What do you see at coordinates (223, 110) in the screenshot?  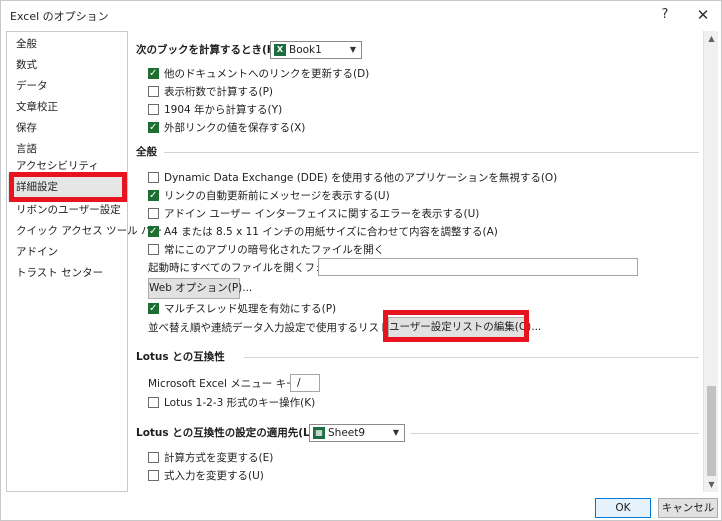 I see `checkbox-label: 1904 年から計算する(Y)` at bounding box center [223, 110].